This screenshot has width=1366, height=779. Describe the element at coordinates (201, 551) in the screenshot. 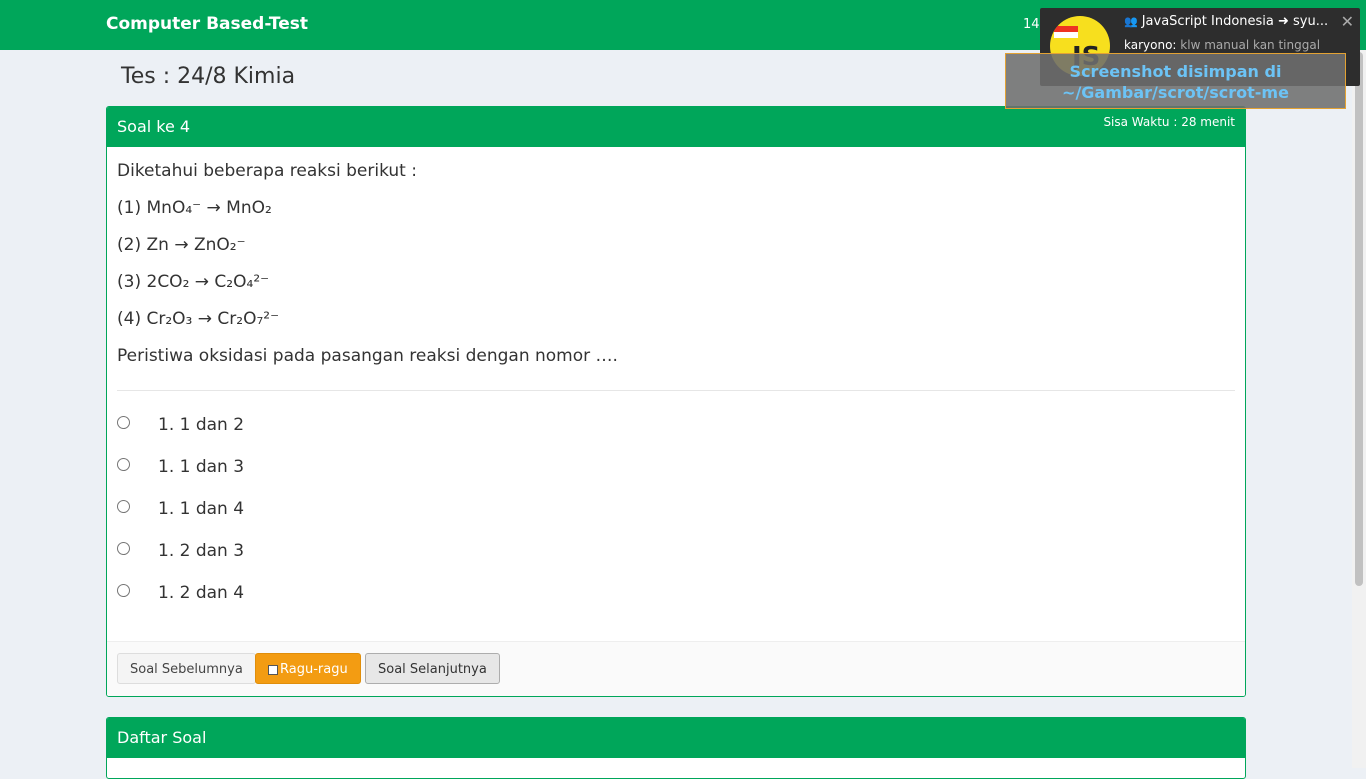

I see `option-label: 1. 2 dan 3` at that location.